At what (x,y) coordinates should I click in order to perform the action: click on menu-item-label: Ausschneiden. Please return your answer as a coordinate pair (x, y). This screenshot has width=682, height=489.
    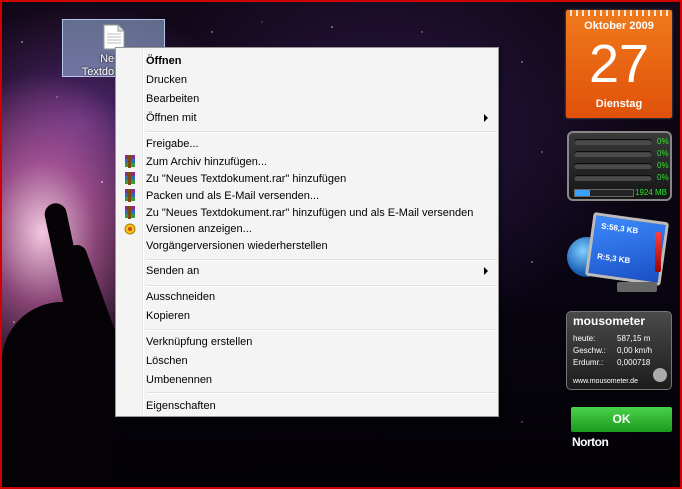
    Looking at the image, I should click on (181, 297).